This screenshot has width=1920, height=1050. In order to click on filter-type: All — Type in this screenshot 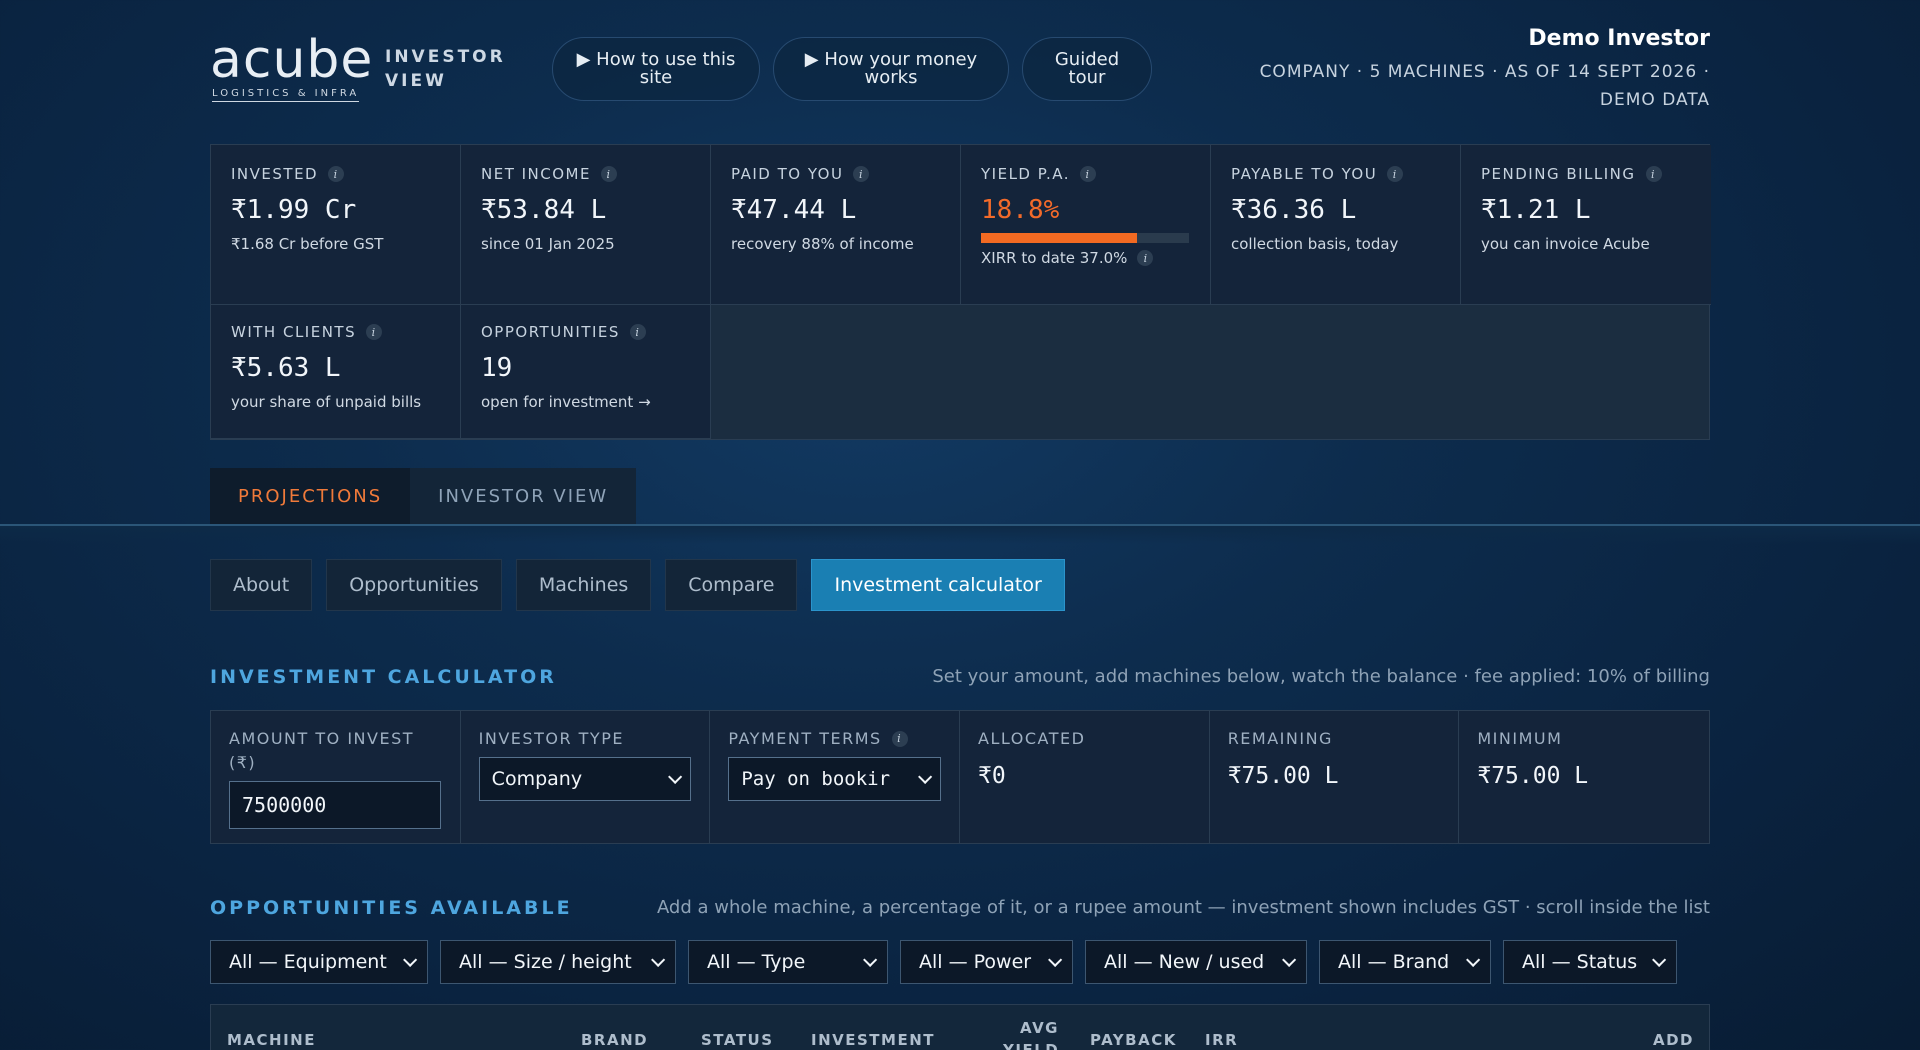, I will do `click(788, 962)`.